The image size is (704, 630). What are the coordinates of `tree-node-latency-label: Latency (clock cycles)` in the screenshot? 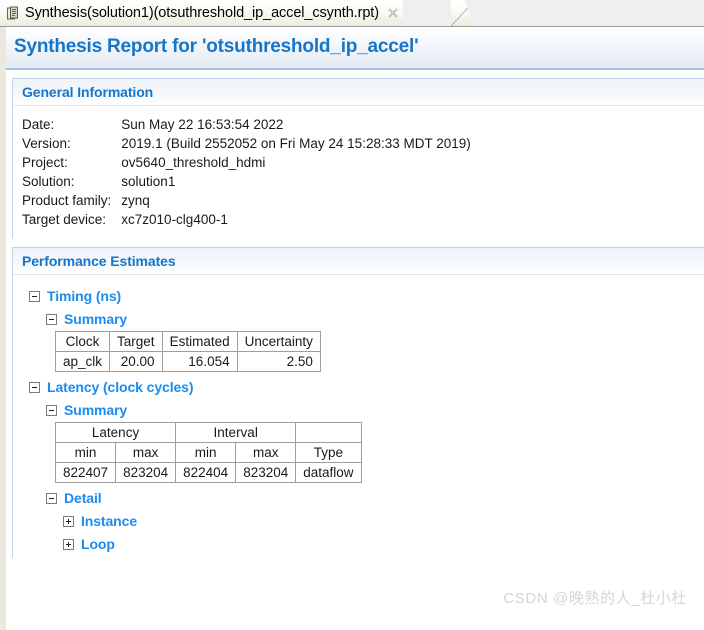 It's located at (120, 387).